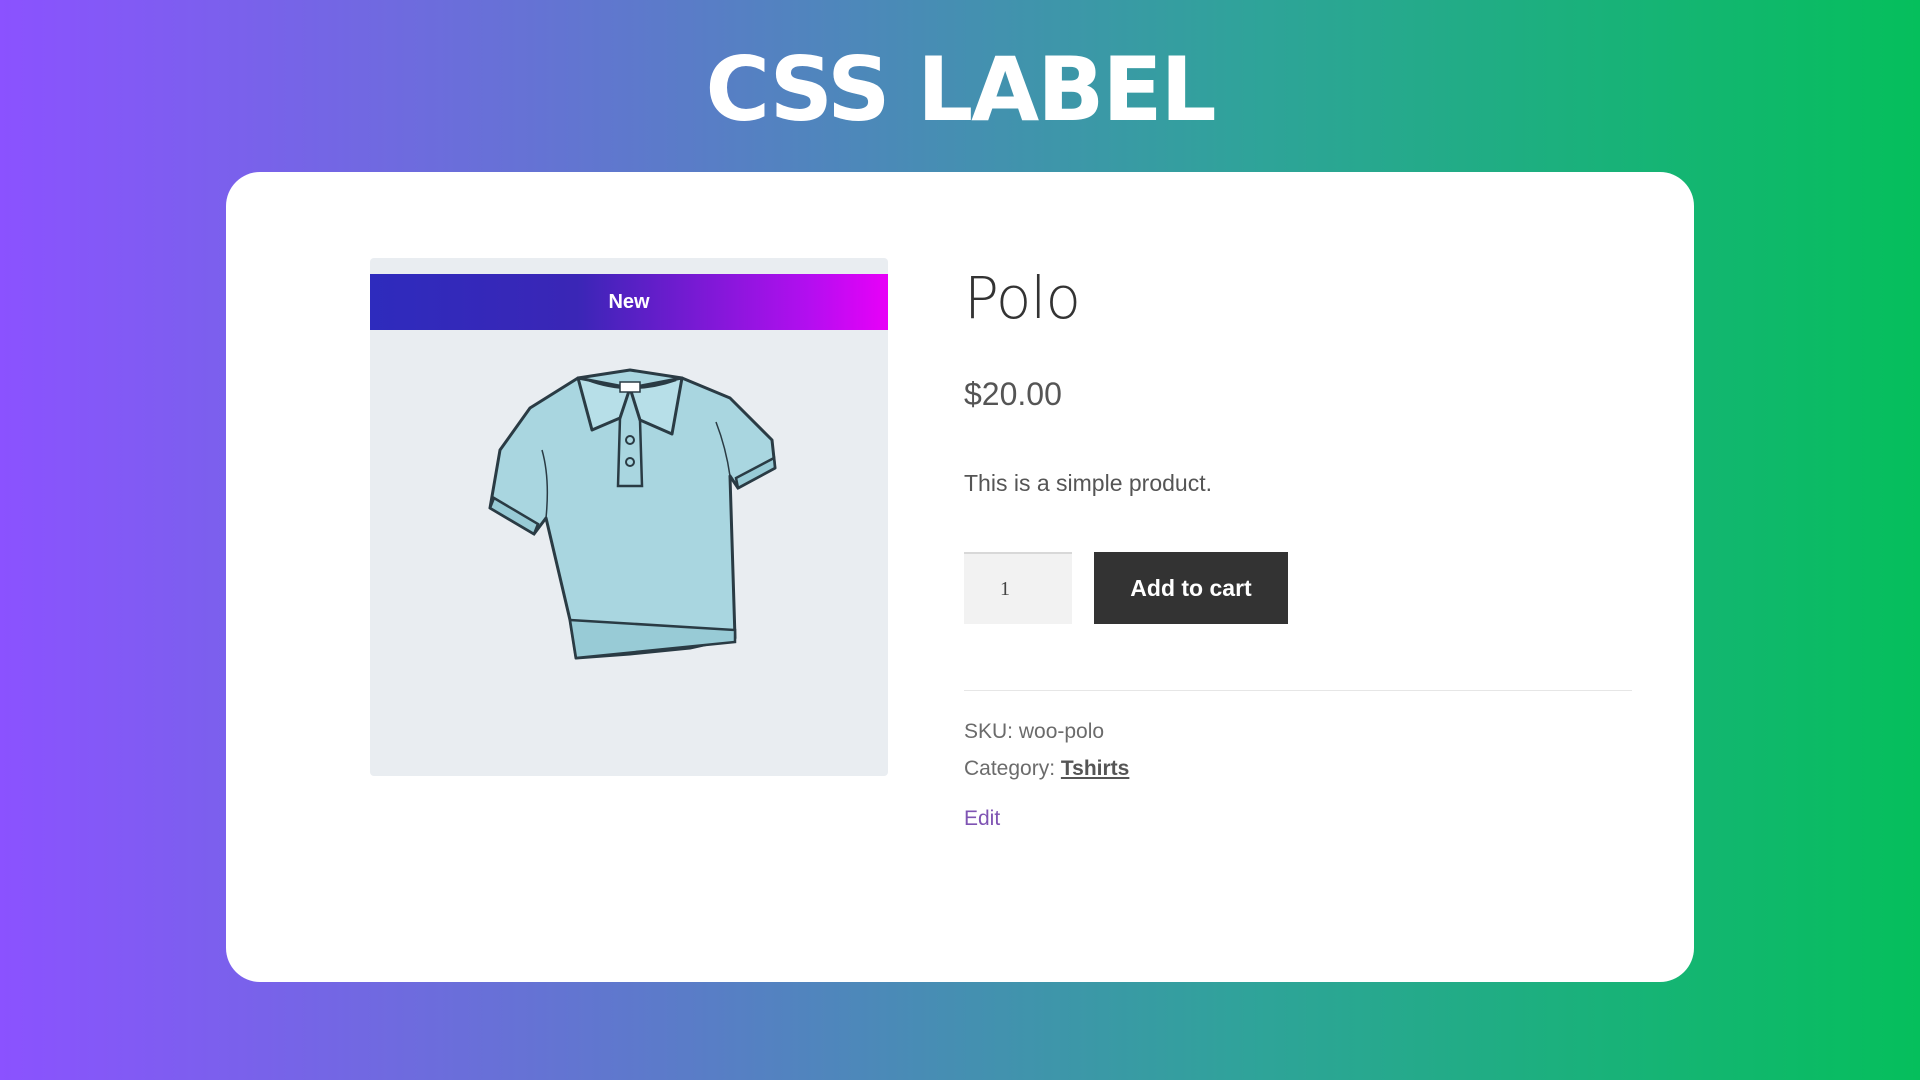 The width and height of the screenshot is (1920, 1080). I want to click on product-image-gallery: New, so click(629, 517).